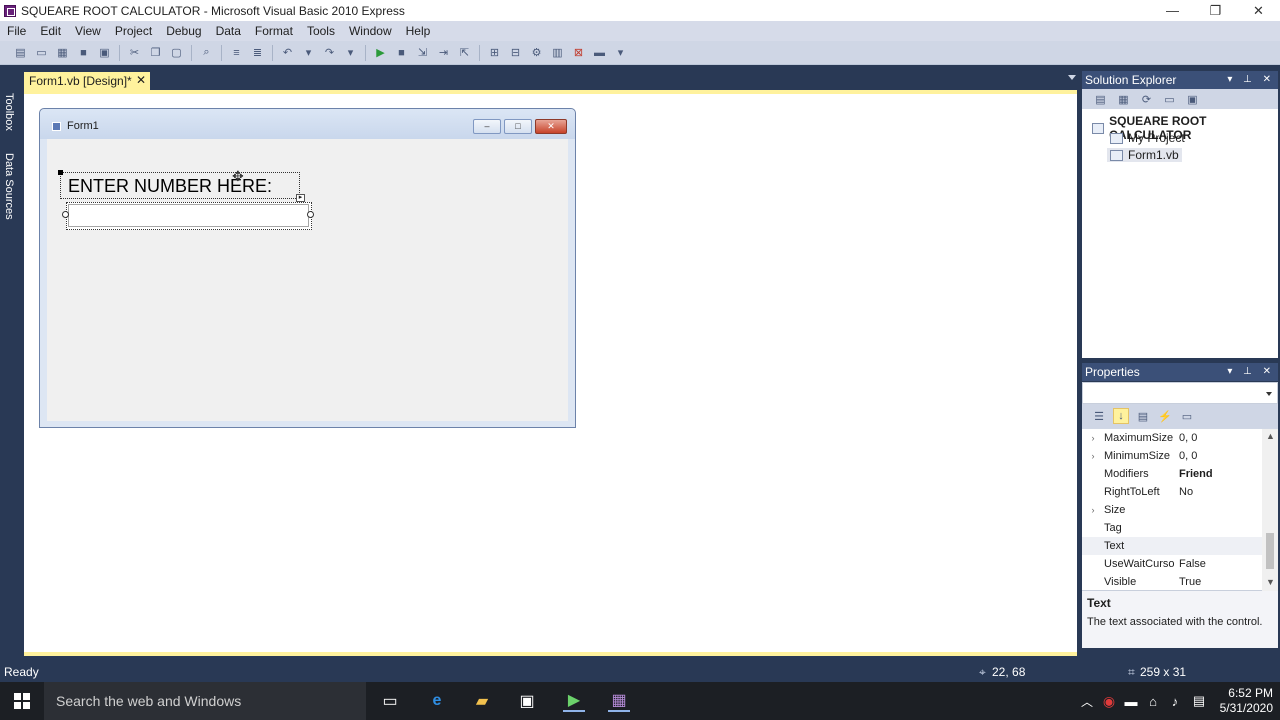 Image resolution: width=1280 pixels, height=720 pixels. I want to click on tree-node-form1: Form1.vb, so click(1144, 155).